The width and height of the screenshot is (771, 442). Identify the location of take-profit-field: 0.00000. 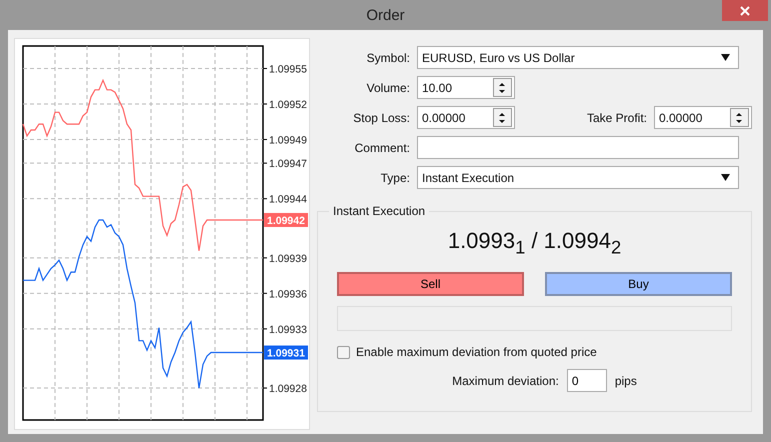
(703, 117).